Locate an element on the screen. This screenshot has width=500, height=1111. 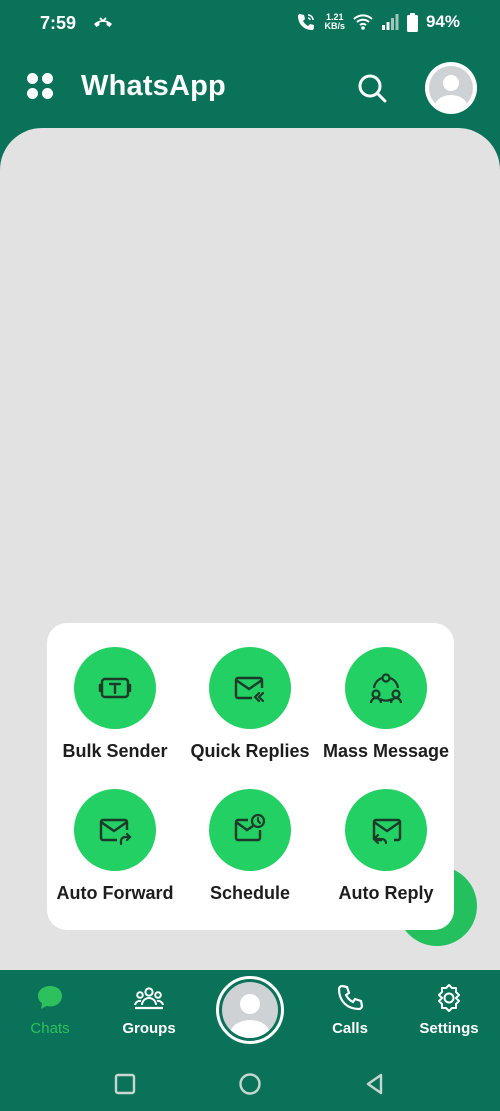
nav-profile-button is located at coordinates (250, 1010).